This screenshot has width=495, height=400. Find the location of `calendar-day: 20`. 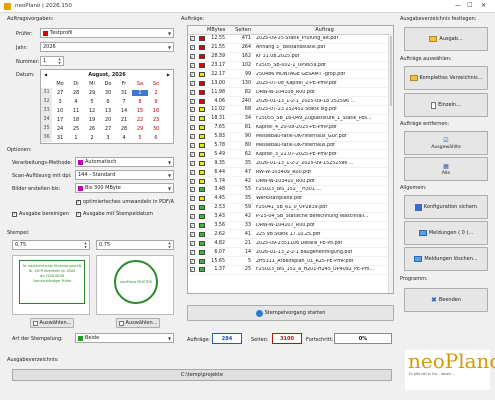

calendar-day: 20 is located at coordinates (108, 120).